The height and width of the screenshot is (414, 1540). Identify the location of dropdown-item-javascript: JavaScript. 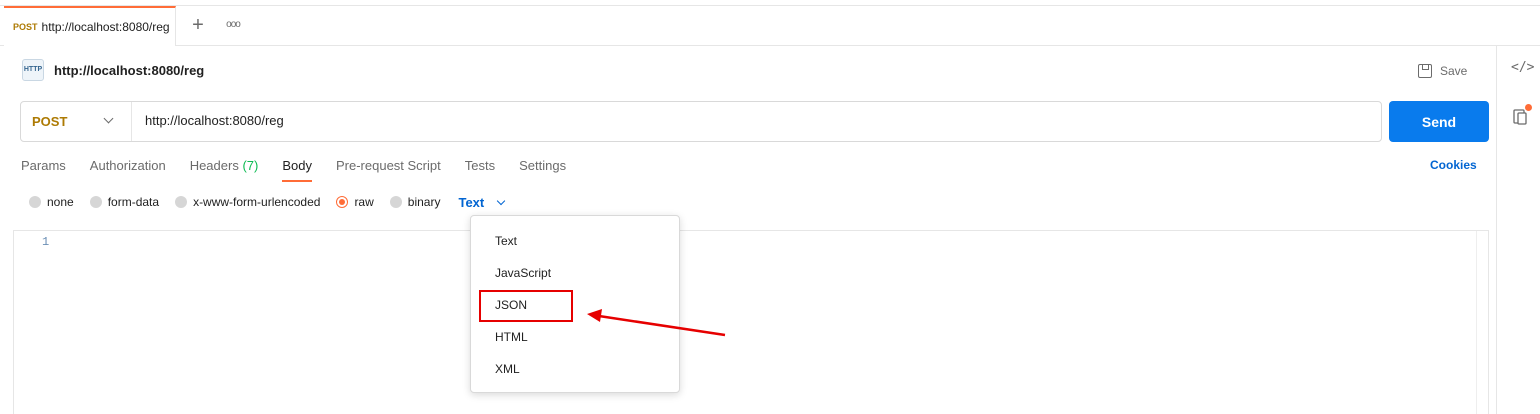
(575, 273).